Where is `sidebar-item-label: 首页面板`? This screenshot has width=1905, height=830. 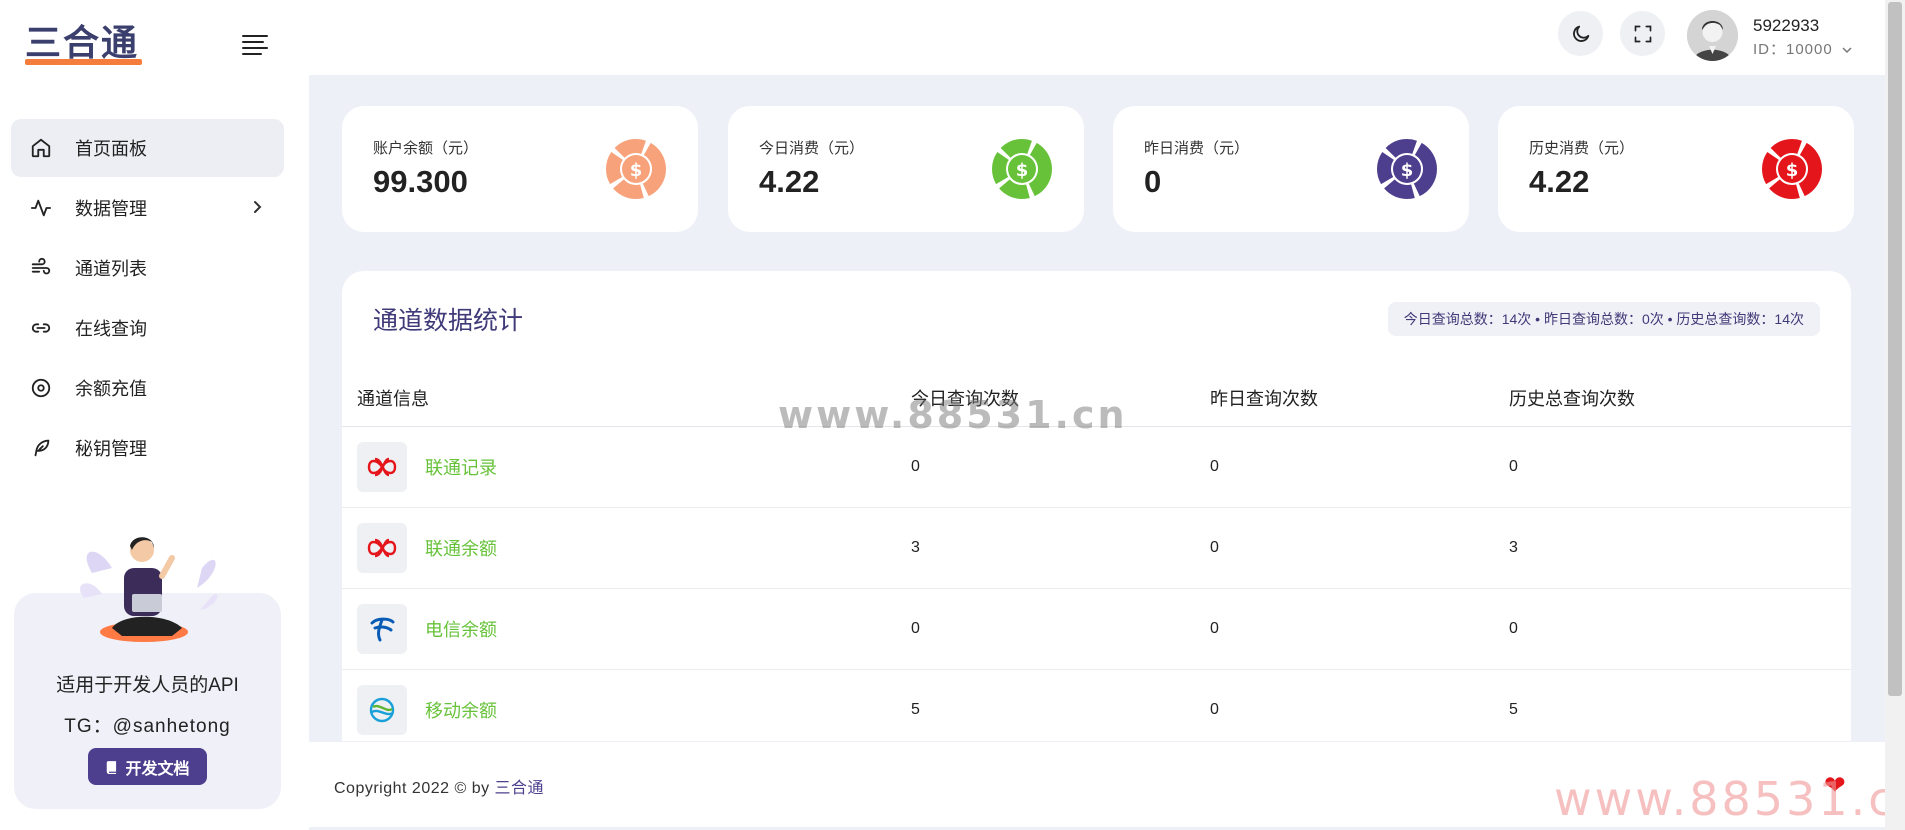
sidebar-item-label: 首页面板 is located at coordinates (111, 149).